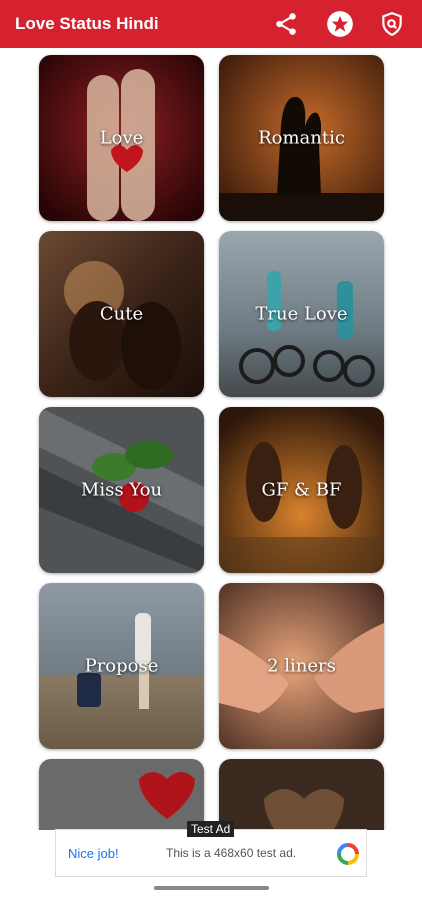 The image size is (422, 900). I want to click on category-label: 2 liners, so click(301, 666).